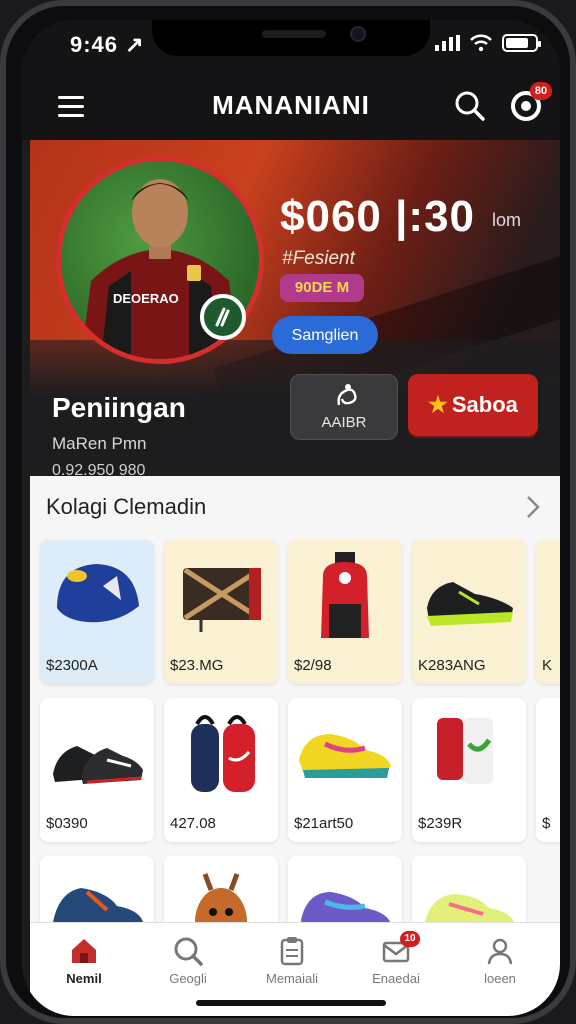  Describe the element at coordinates (318, 258) in the screenshot. I see `hero-hashtag: #Fesient` at that location.